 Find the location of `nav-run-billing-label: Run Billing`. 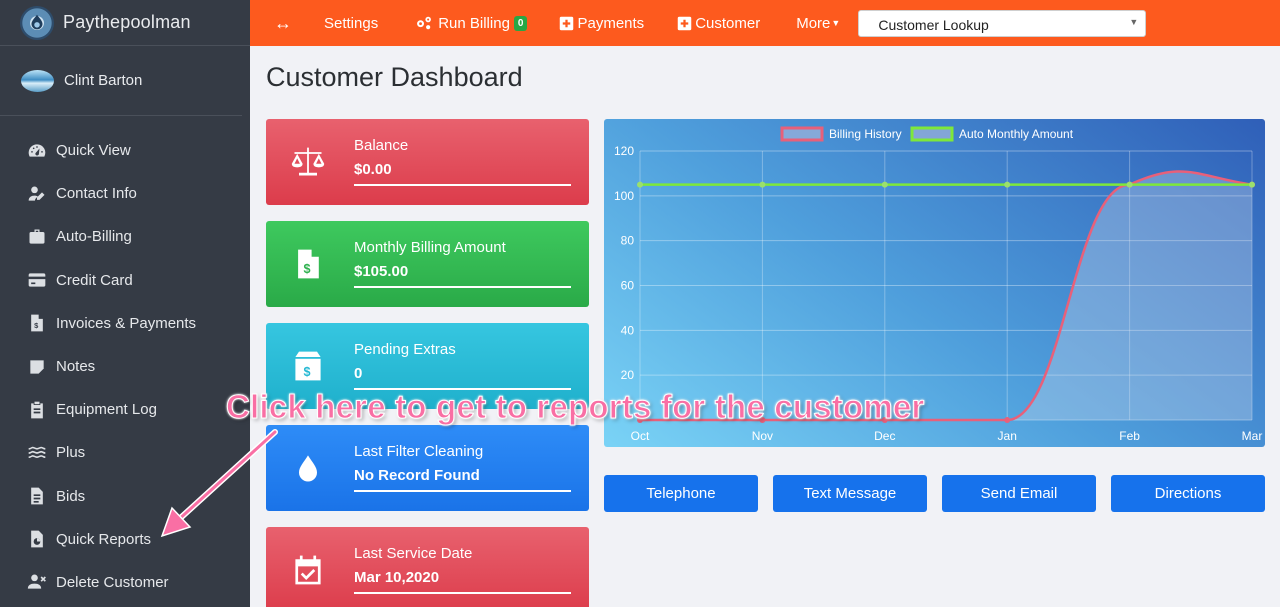

nav-run-billing-label: Run Billing is located at coordinates (474, 23).